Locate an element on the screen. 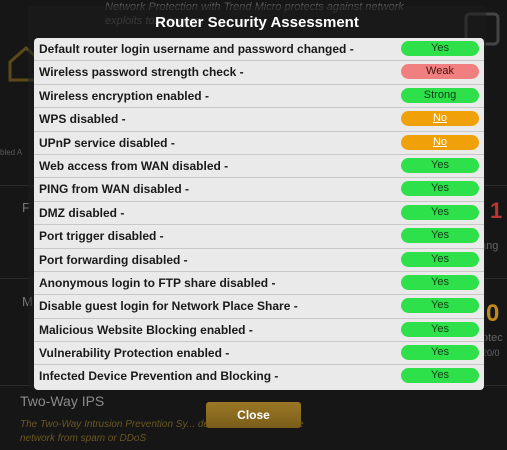 This screenshot has height=450, width=507. assessment-label: Vulnerability Protection enabled - is located at coordinates (134, 353).